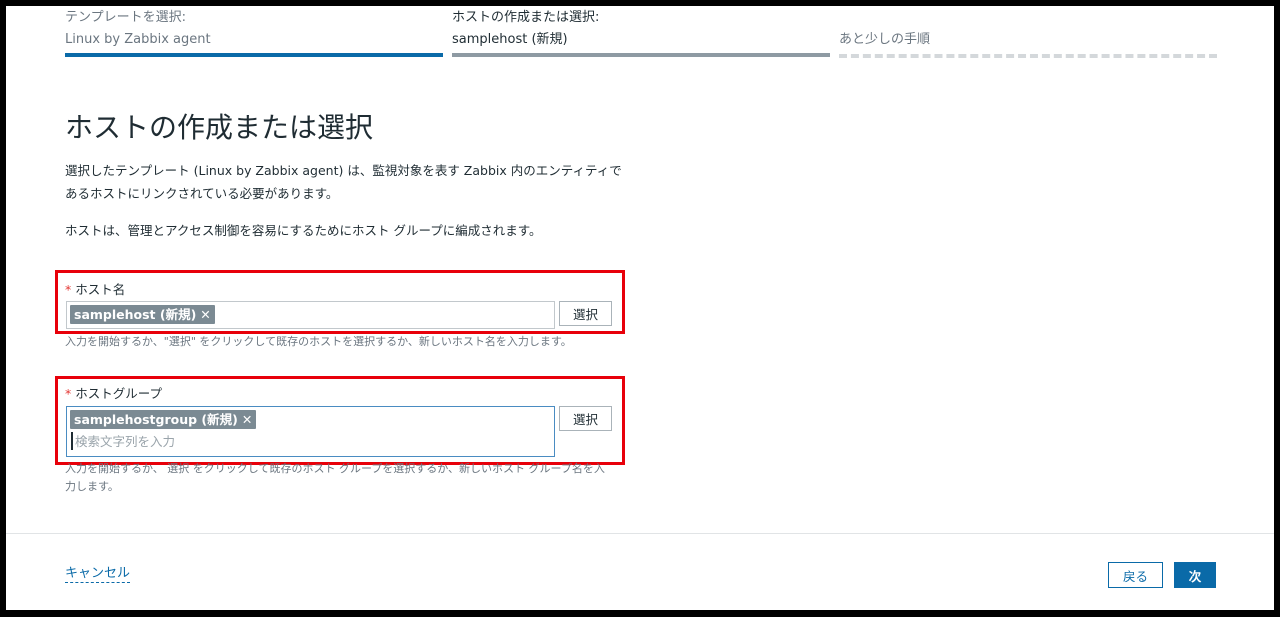  Describe the element at coordinates (1195, 575) in the screenshot. I see `next-button: 次` at that location.